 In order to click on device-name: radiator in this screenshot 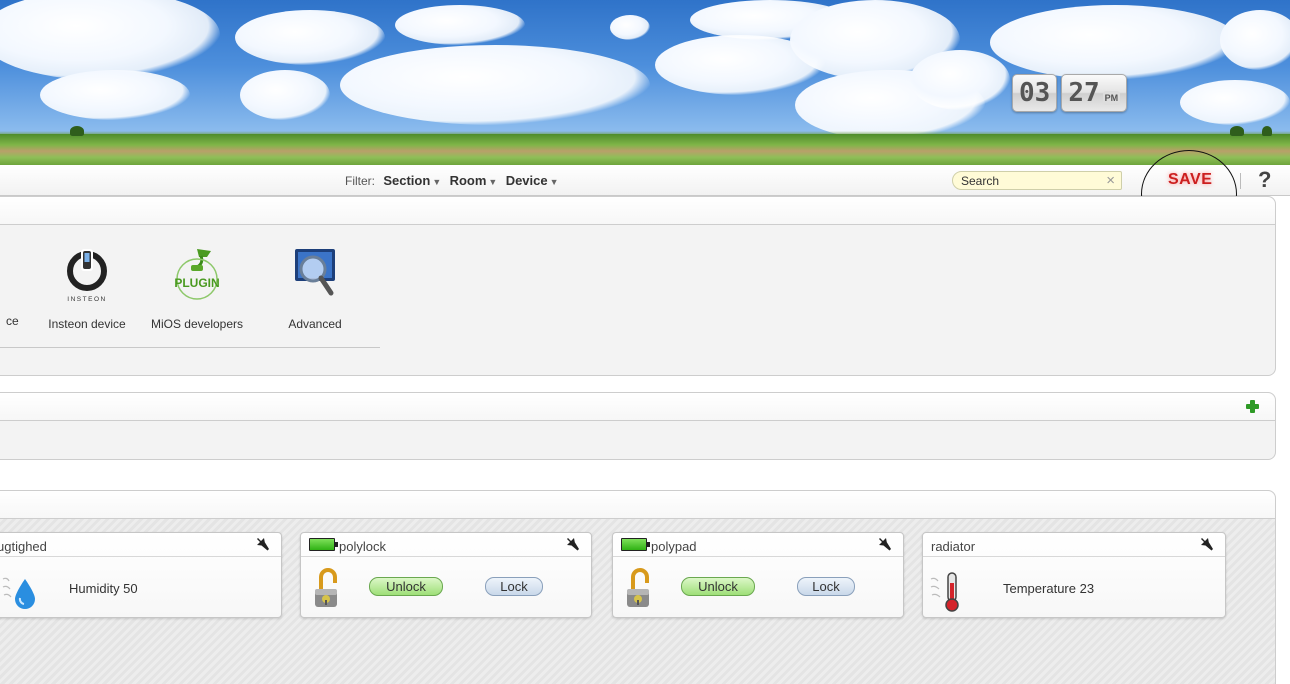, I will do `click(953, 546)`.